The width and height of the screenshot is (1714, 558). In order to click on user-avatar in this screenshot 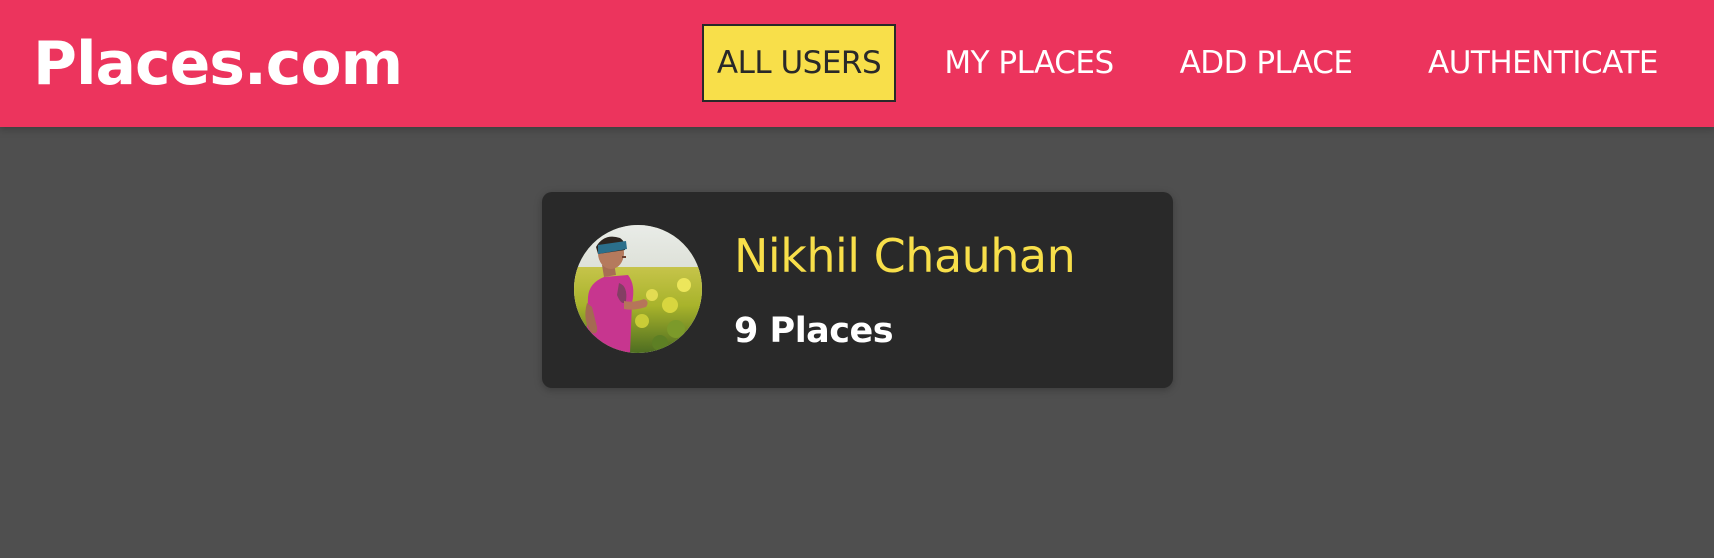, I will do `click(638, 289)`.